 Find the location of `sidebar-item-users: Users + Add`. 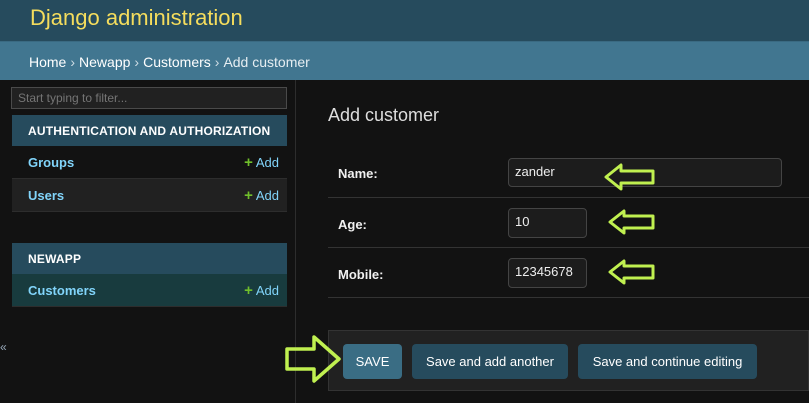

sidebar-item-users: Users + Add is located at coordinates (149, 195).